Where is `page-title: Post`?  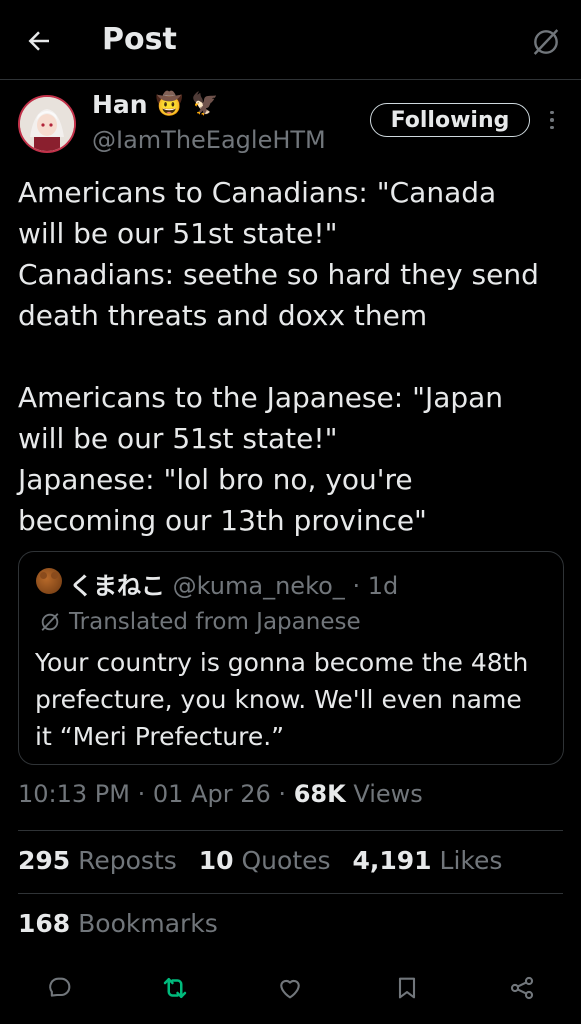 page-title: Post is located at coordinates (139, 39).